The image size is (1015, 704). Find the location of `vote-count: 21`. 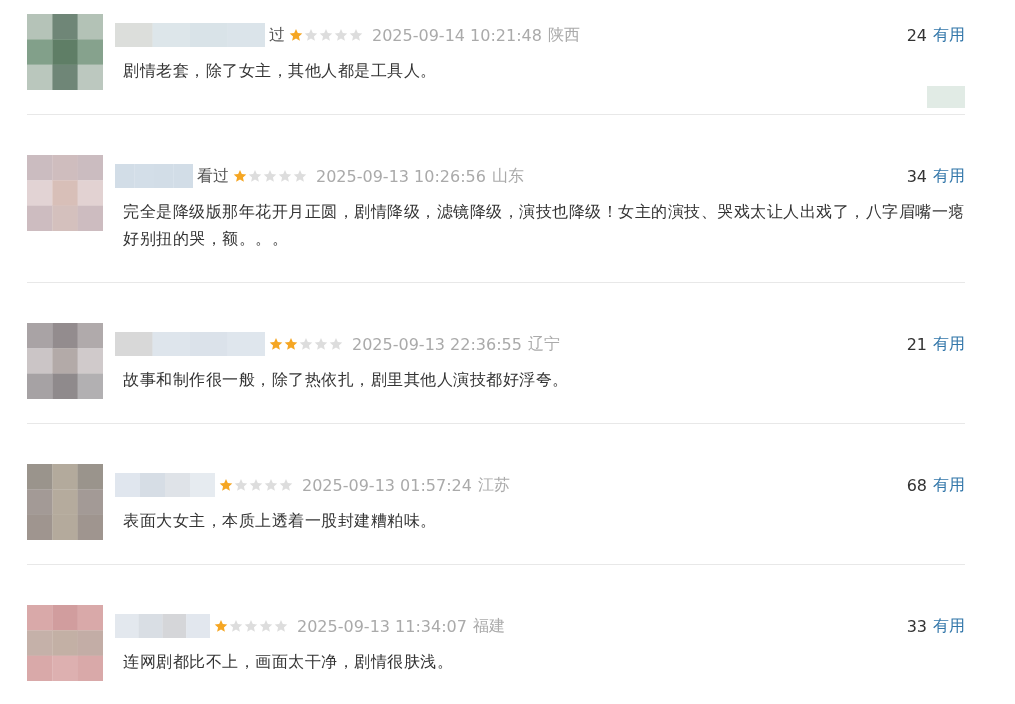

vote-count: 21 is located at coordinates (916, 344).